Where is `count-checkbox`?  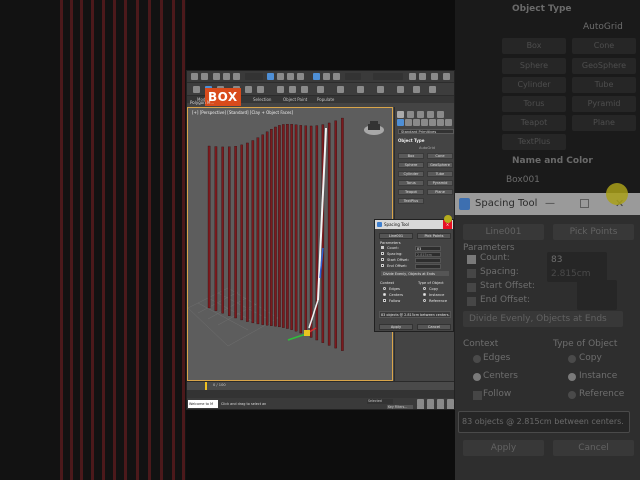
count-checkbox is located at coordinates (382, 247).